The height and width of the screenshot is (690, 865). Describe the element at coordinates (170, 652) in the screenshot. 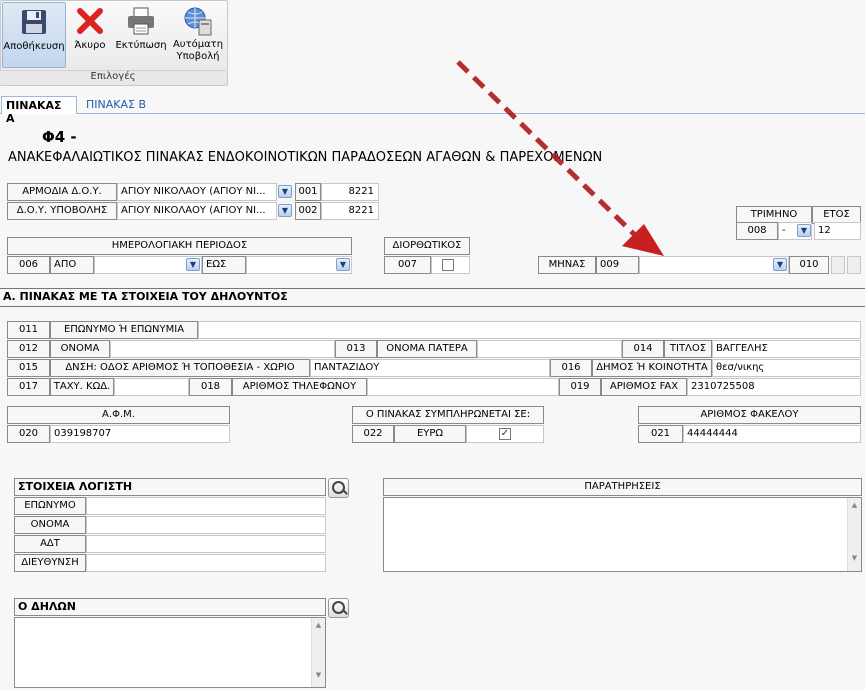

I see `declarant-textarea` at that location.